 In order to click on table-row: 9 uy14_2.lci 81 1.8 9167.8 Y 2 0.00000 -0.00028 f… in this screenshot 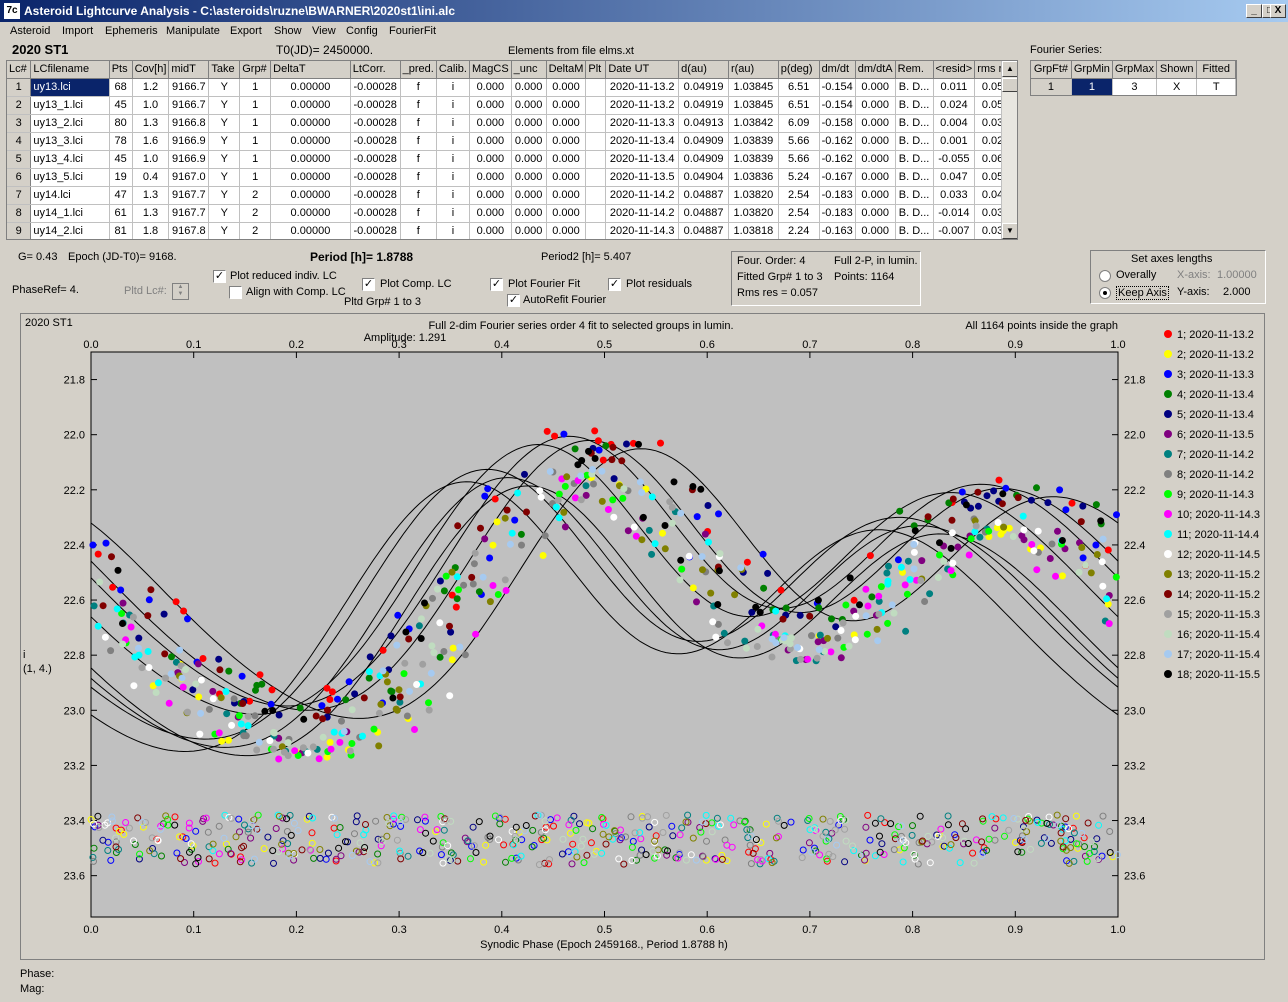, I will do `click(512, 230)`.